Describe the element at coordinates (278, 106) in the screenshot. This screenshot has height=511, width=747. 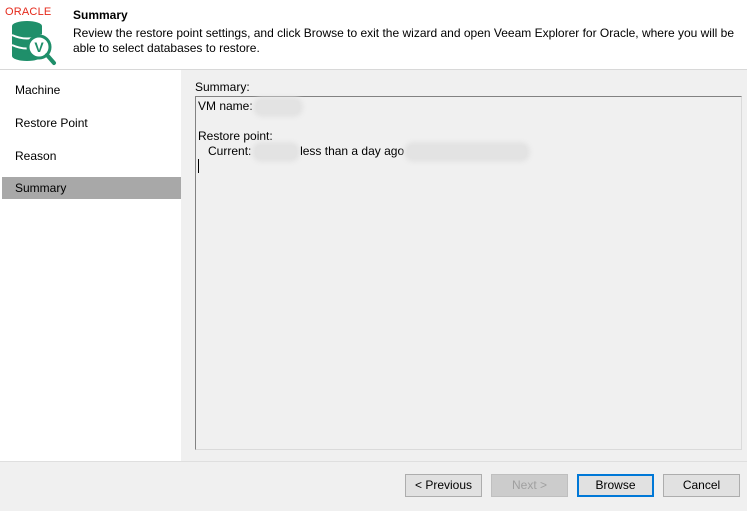
I see `redacted-vm-name` at that location.